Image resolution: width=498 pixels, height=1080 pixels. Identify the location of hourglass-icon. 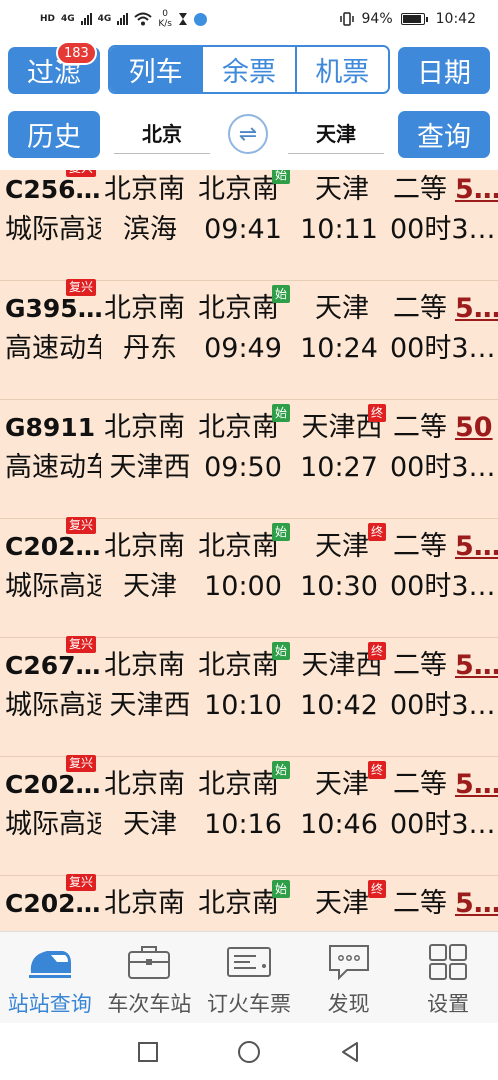
(182, 19).